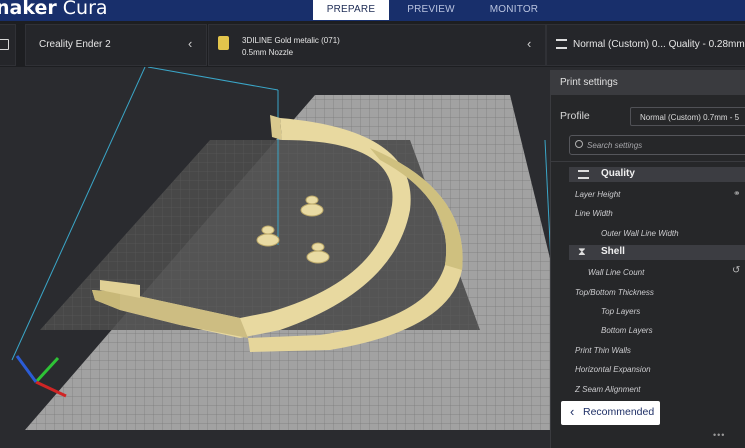 This screenshot has height=448, width=745. What do you see at coordinates (116, 45) in the screenshot?
I see `printer-selector: Creality Ender 2 ‹` at bounding box center [116, 45].